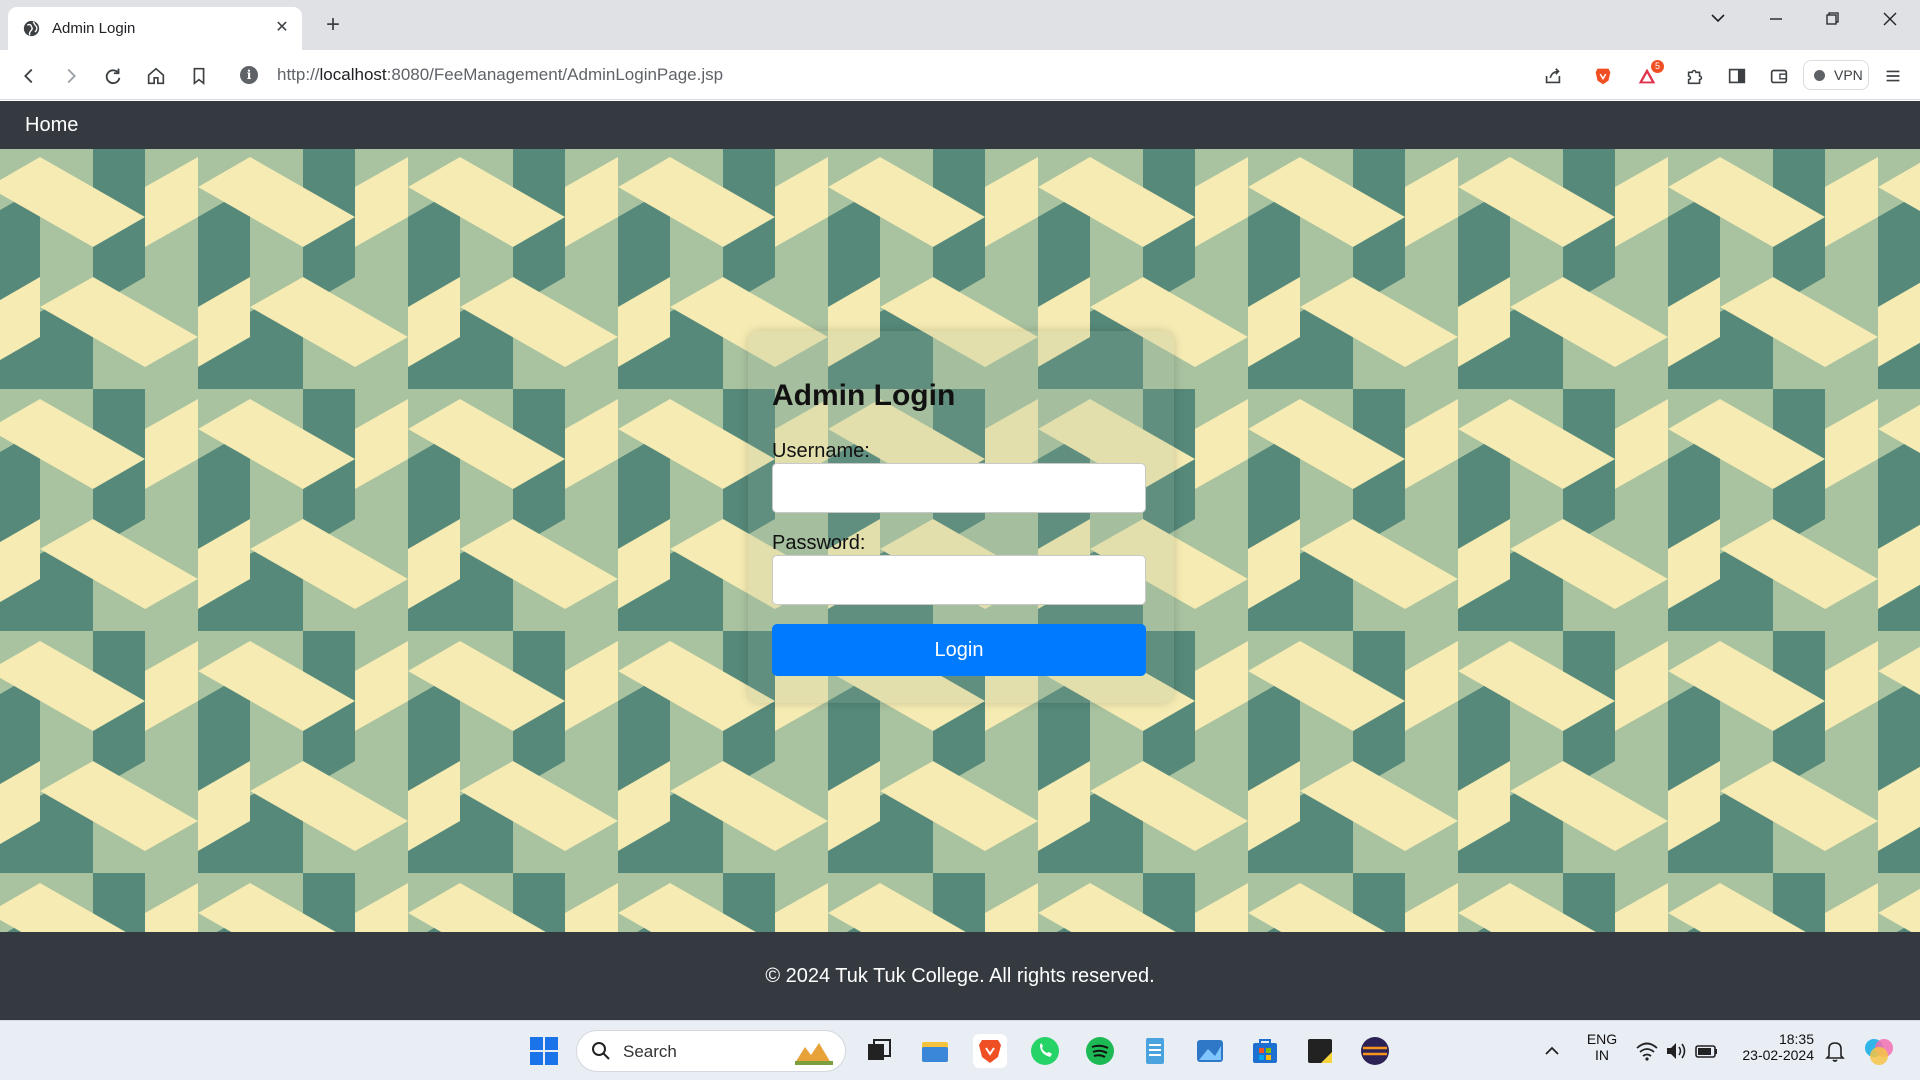 The width and height of the screenshot is (1920, 1080). I want to click on share-button, so click(1553, 76).